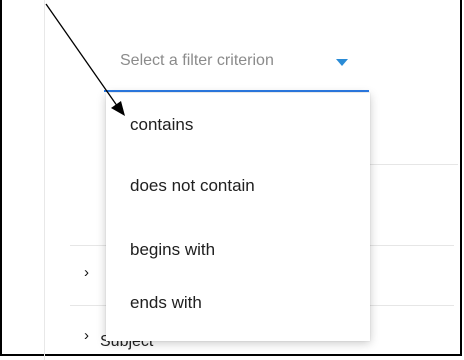 Image resolution: width=464 pixels, height=360 pixels. I want to click on divider, so click(414, 164).